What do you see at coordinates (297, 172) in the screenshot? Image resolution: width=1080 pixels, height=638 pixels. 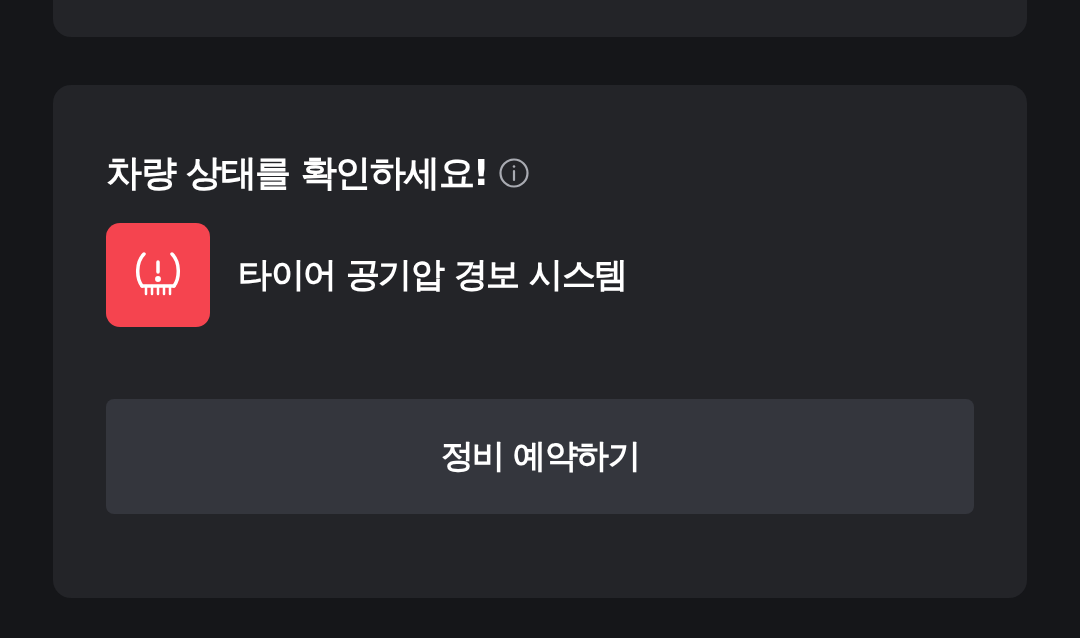 I see `card-title: 차량 상태를 확인하세요!` at bounding box center [297, 172].